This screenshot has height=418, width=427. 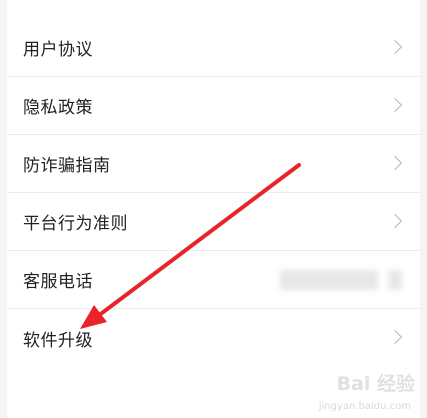 I want to click on watermark-logo: Bai 经验, so click(x=375, y=384).